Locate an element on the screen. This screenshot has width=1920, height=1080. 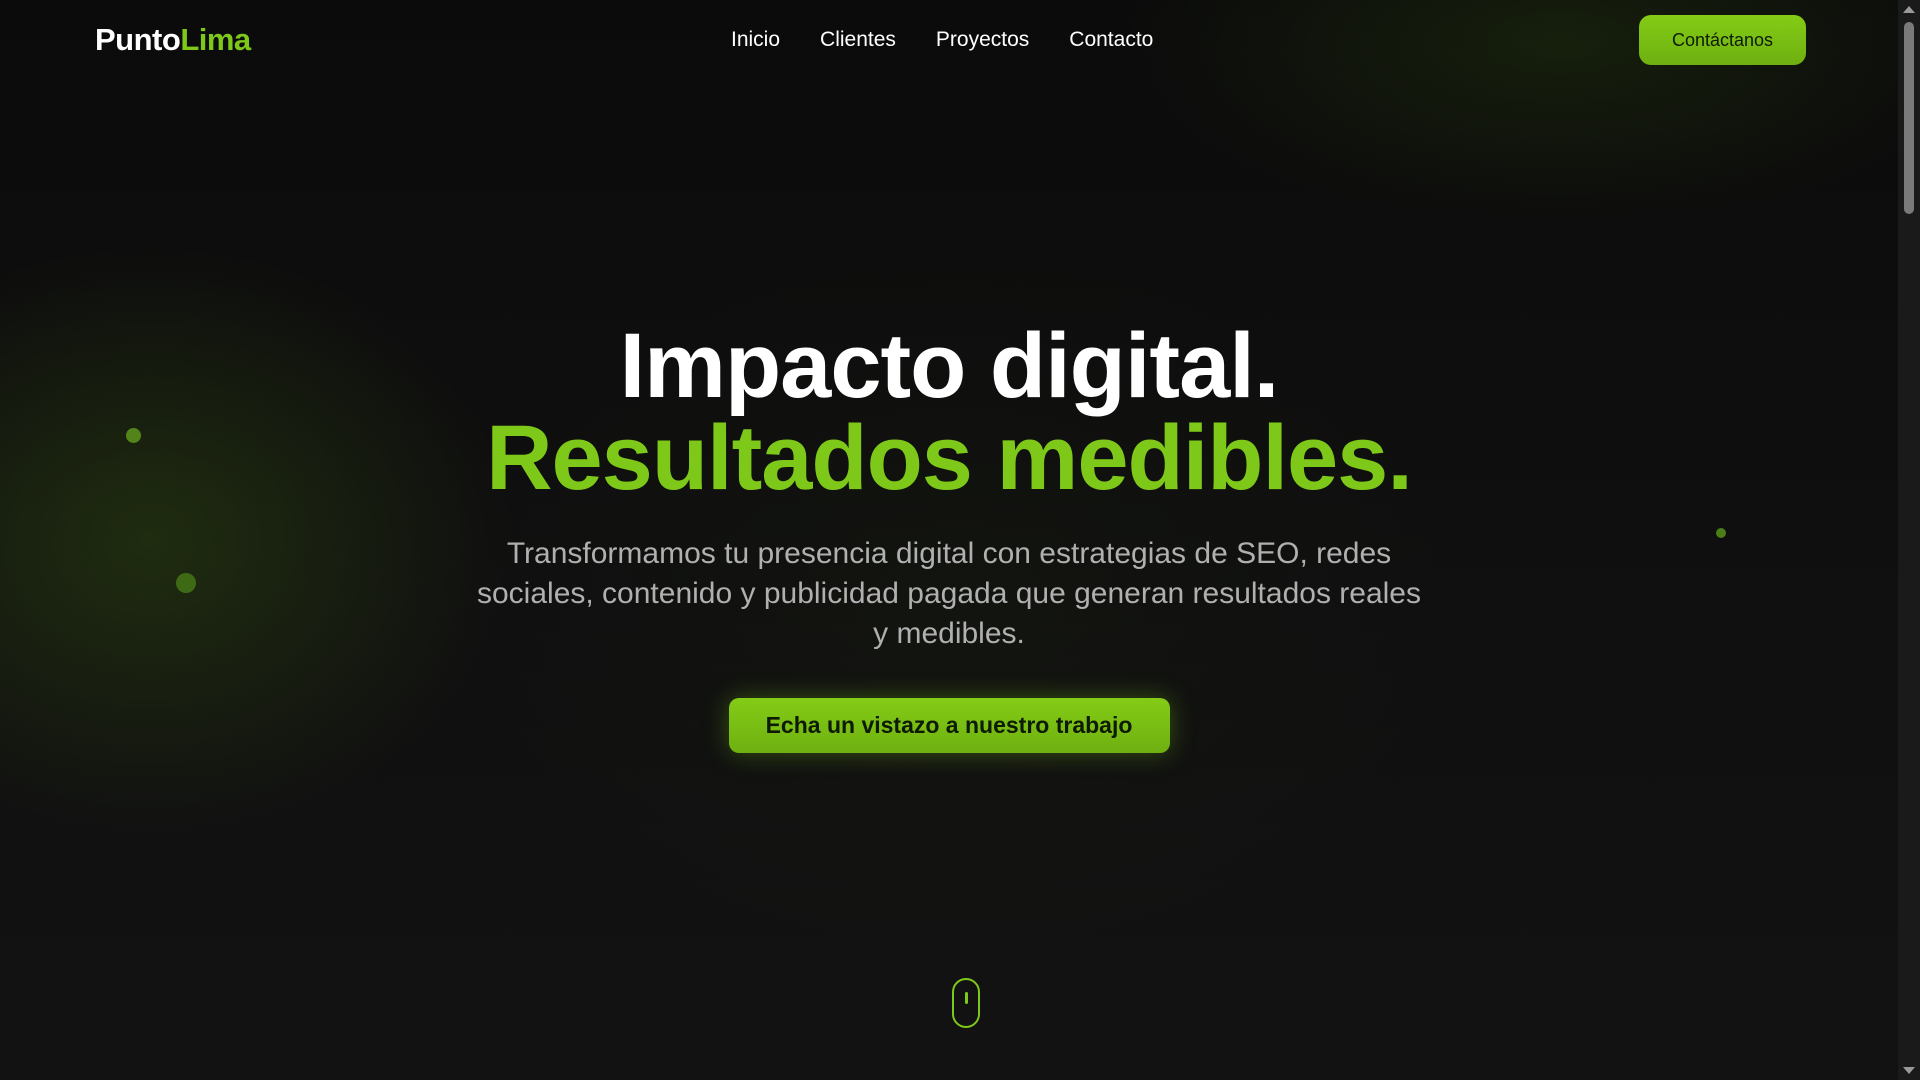
nav-item-contacto: Contacto is located at coordinates (1111, 40).